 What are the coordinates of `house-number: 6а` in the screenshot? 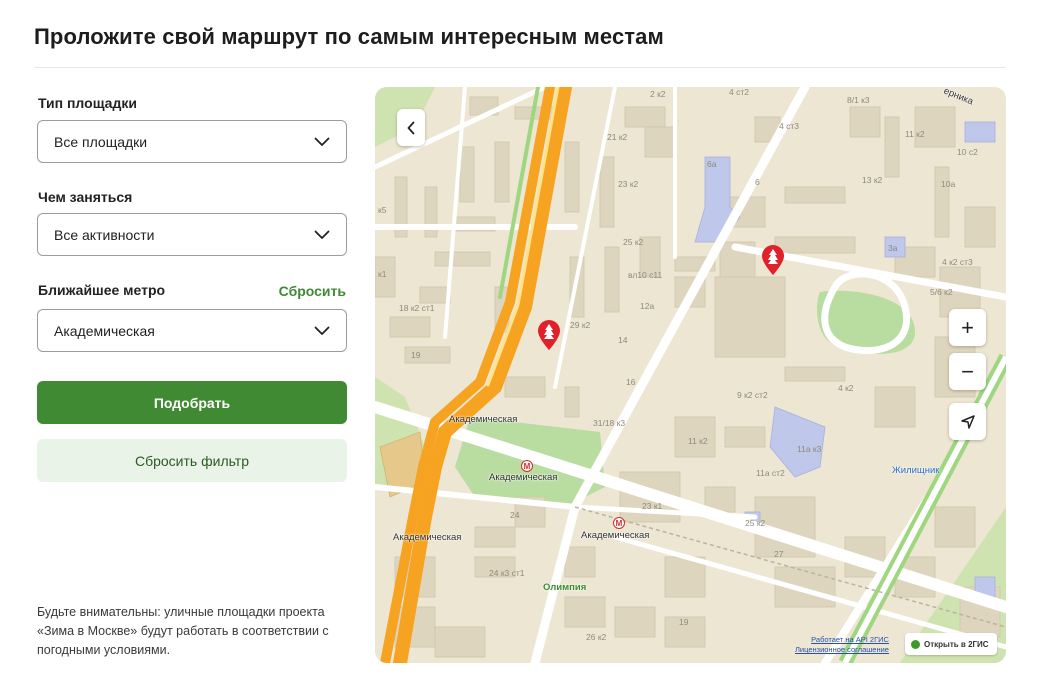 It's located at (712, 164).